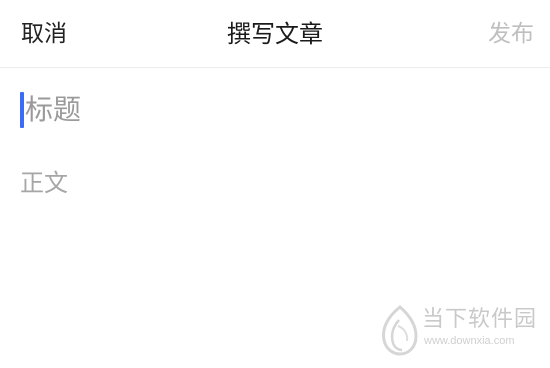  What do you see at coordinates (270, 110) in the screenshot?
I see `title-input: 标题` at bounding box center [270, 110].